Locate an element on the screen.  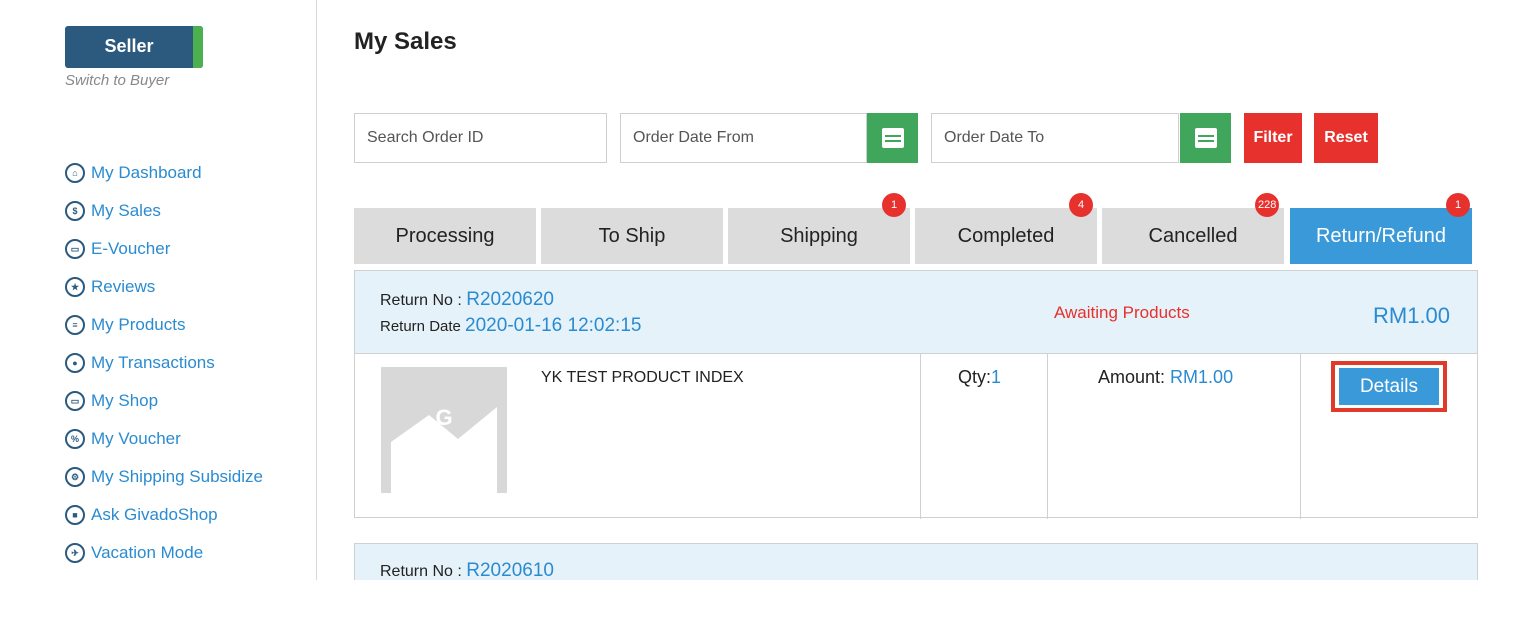
svg-text: G is located at coordinates (443, 417).